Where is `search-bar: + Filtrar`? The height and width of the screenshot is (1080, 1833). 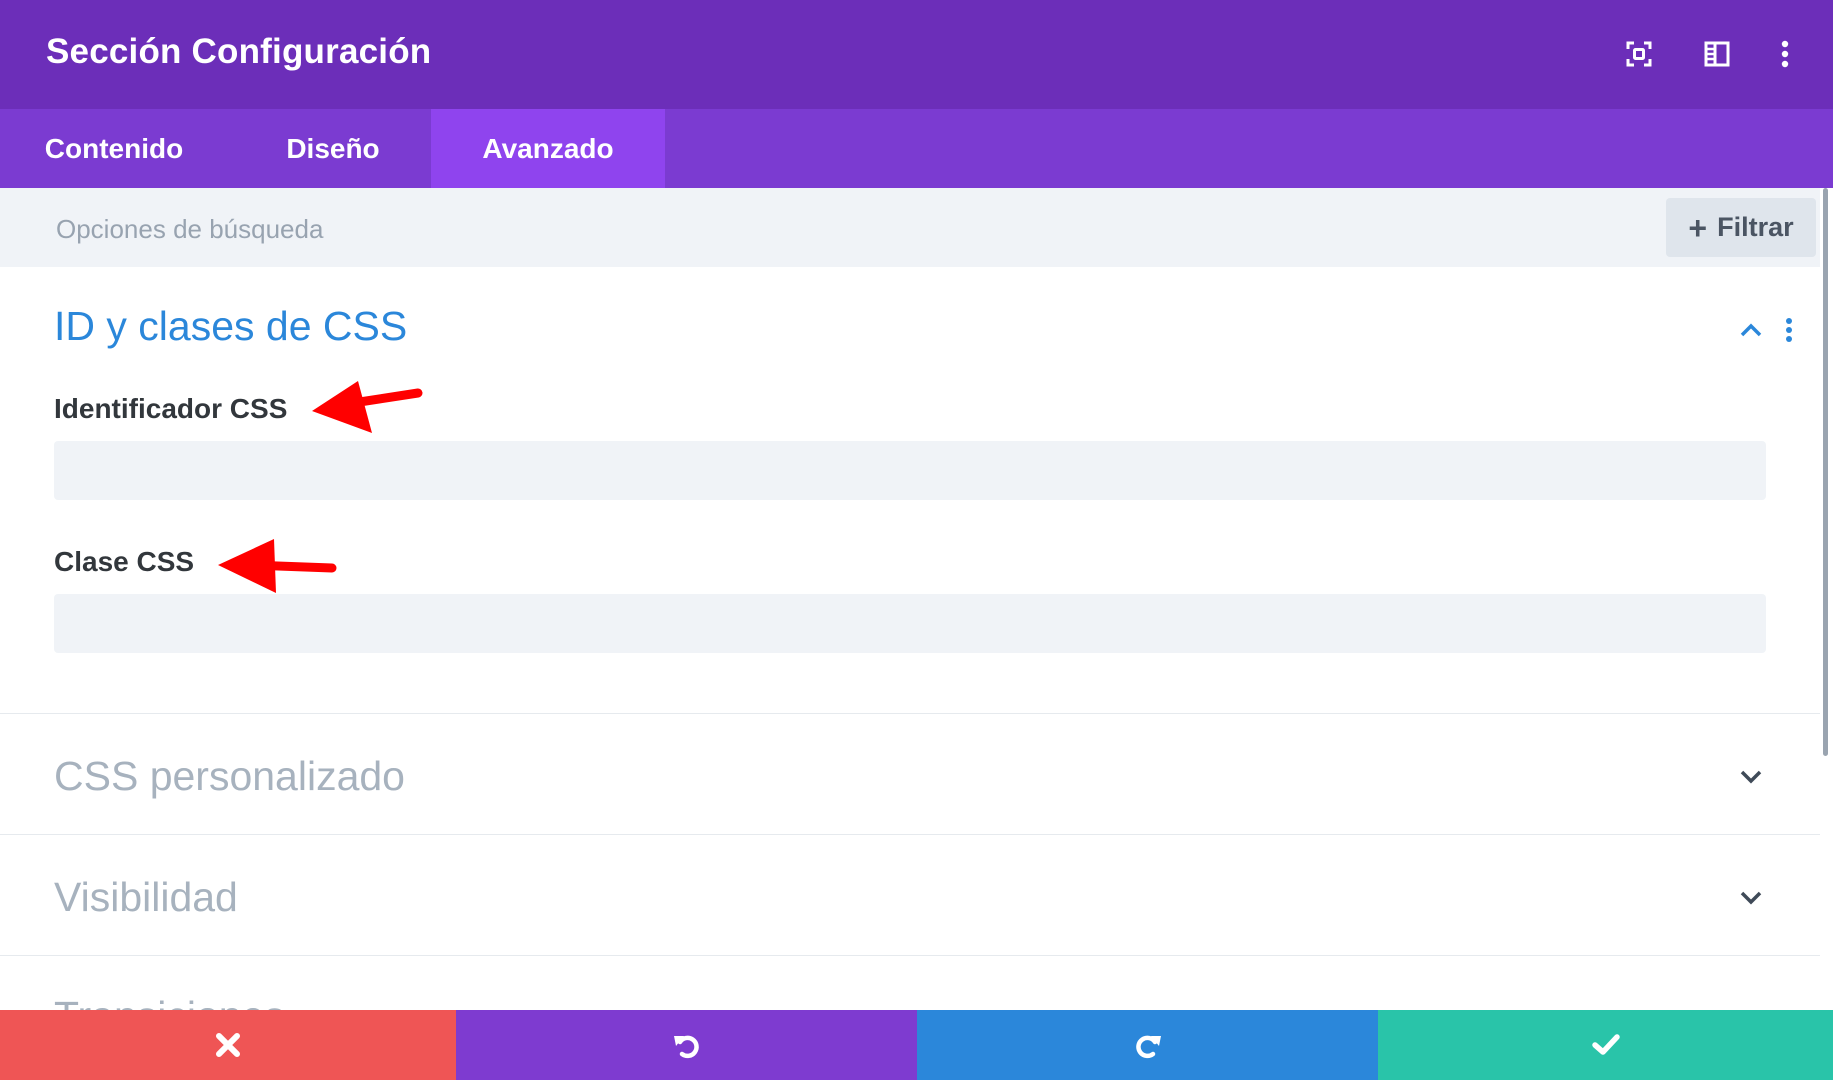
search-bar: + Filtrar is located at coordinates (910, 227).